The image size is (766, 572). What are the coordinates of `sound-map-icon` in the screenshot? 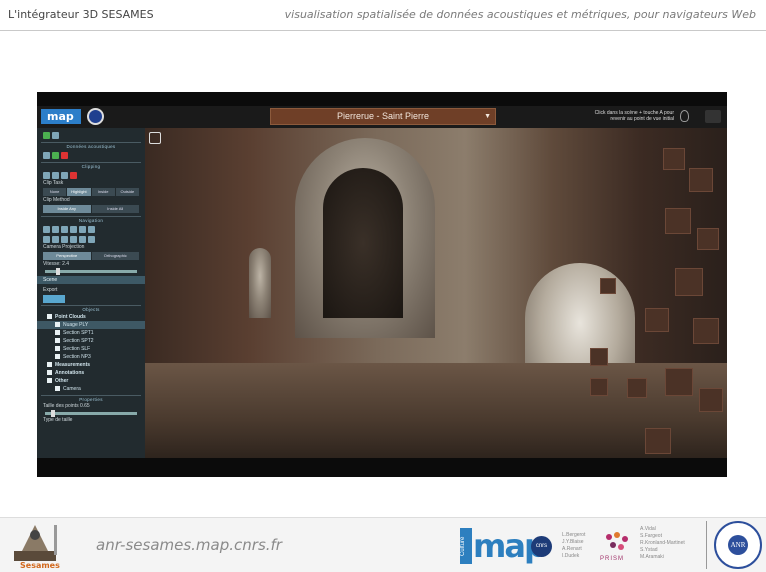 It's located at (55, 155).